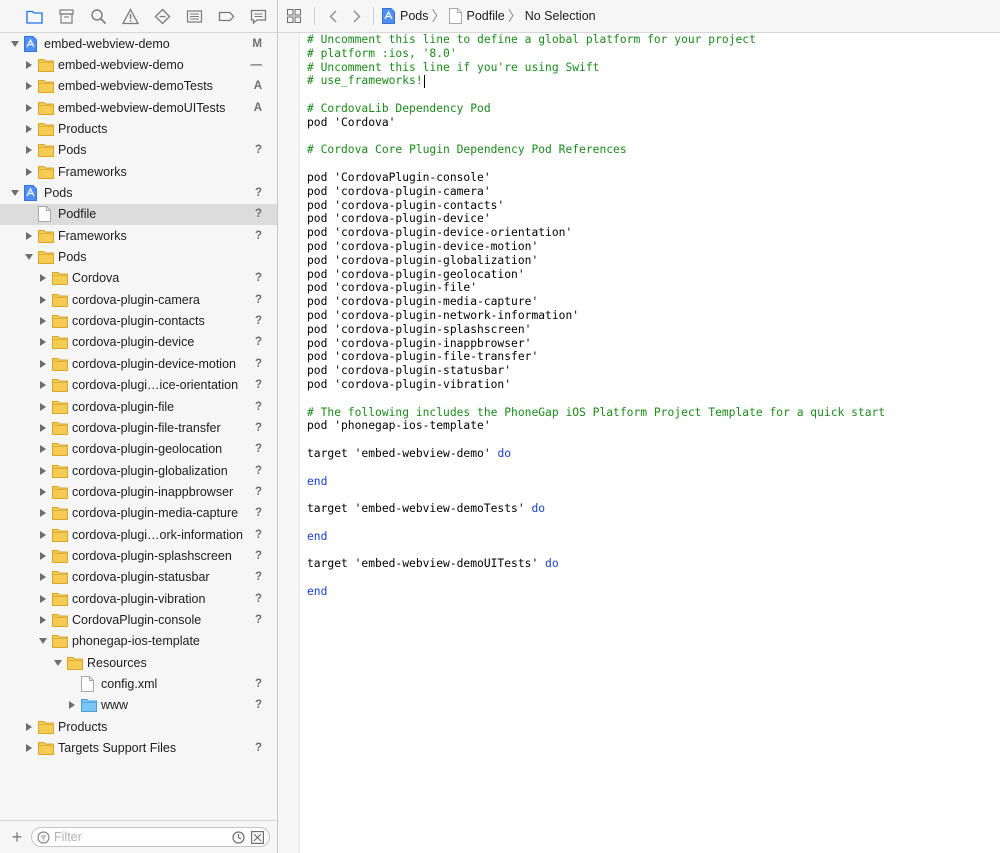  I want to click on tree-row: CordovaPlugin-console?, so click(138, 619).